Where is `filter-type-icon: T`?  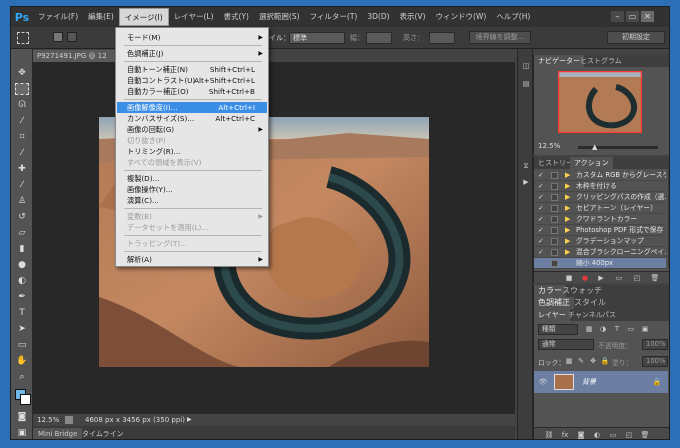 filter-type-icon: T is located at coordinates (617, 329).